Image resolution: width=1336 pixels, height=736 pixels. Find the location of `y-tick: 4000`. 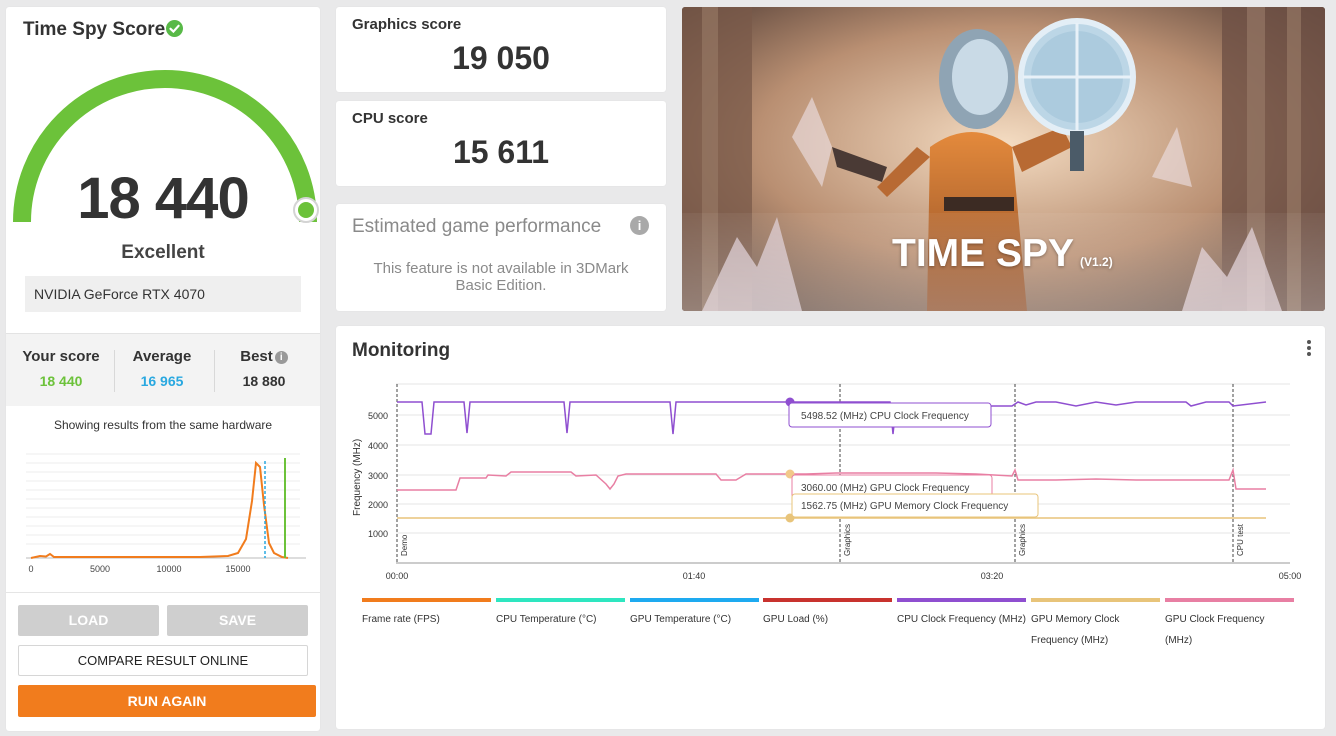

y-tick: 4000 is located at coordinates (378, 446).